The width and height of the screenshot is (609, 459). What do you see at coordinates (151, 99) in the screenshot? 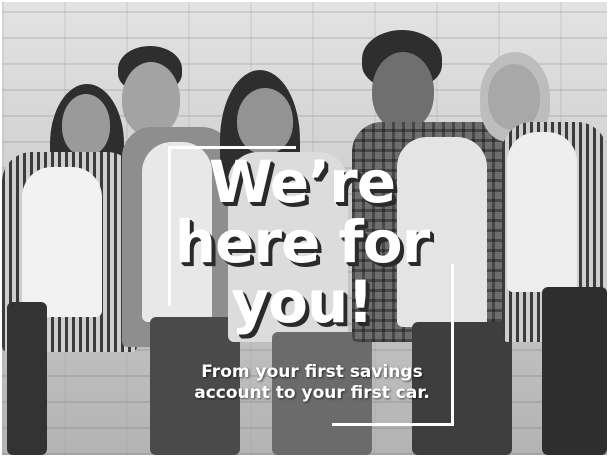
I see `person-center-left-face` at bounding box center [151, 99].